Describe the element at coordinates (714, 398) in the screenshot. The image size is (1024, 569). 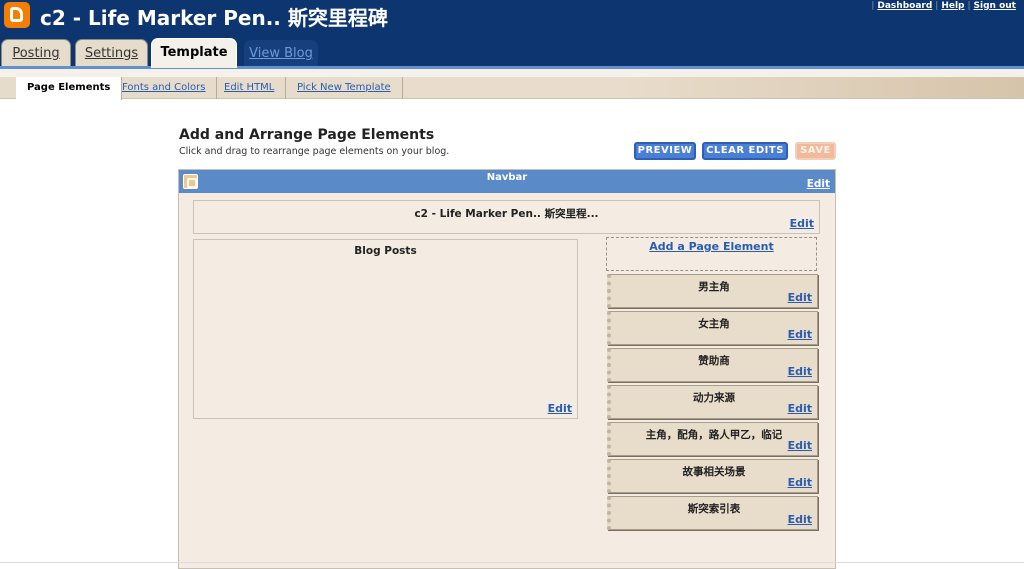
I see `widget-title: 动力来源` at that location.